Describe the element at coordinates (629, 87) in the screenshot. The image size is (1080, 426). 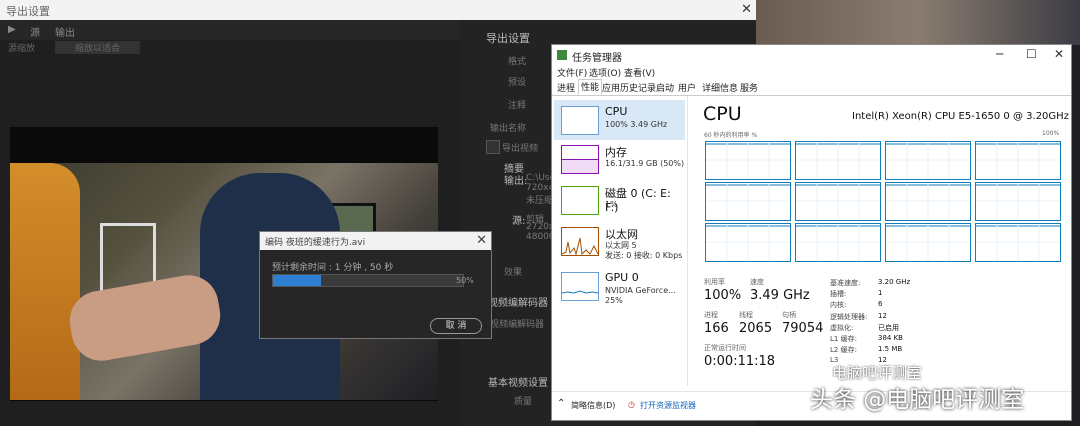
I see `tab-app-history: 应用历史记录` at that location.